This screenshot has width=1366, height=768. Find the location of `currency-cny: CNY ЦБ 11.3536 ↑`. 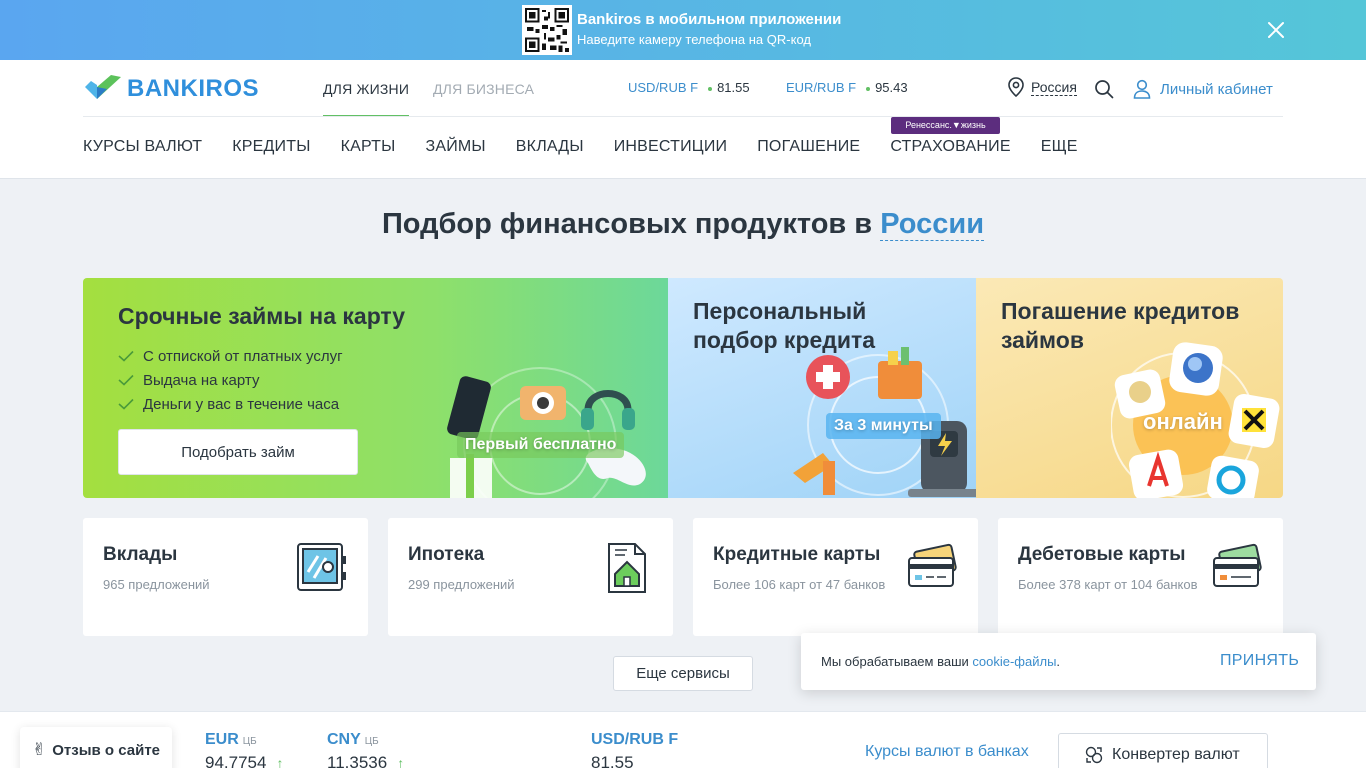

currency-cny: CNY ЦБ 11.3536 ↑ is located at coordinates (365, 749).